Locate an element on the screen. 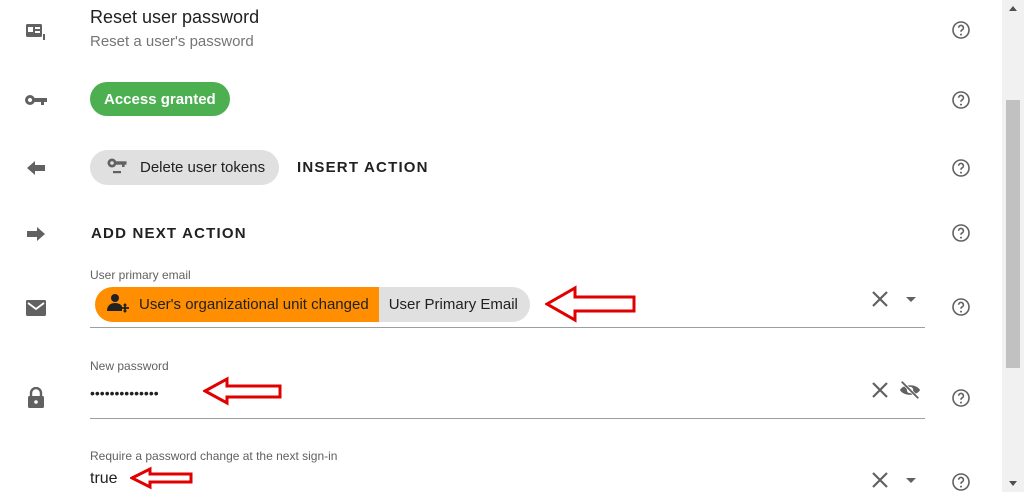 This screenshot has width=1024, height=492. insert-action-button: INSERT ACTION is located at coordinates (363, 167).